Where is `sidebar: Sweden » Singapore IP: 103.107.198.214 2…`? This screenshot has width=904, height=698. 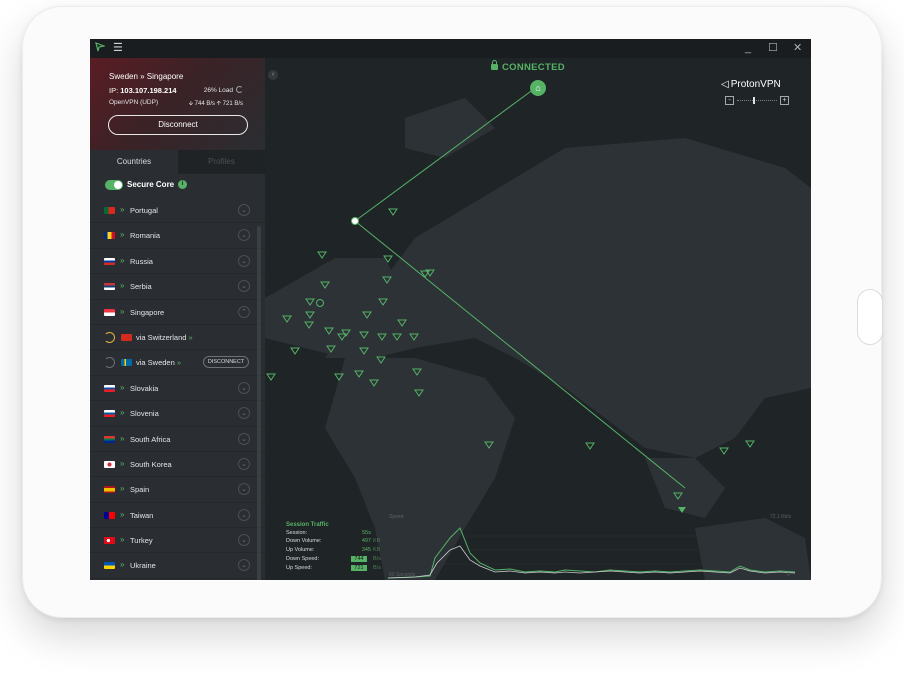 sidebar: Sweden » Singapore IP: 103.107.198.214 2… is located at coordinates (177, 319).